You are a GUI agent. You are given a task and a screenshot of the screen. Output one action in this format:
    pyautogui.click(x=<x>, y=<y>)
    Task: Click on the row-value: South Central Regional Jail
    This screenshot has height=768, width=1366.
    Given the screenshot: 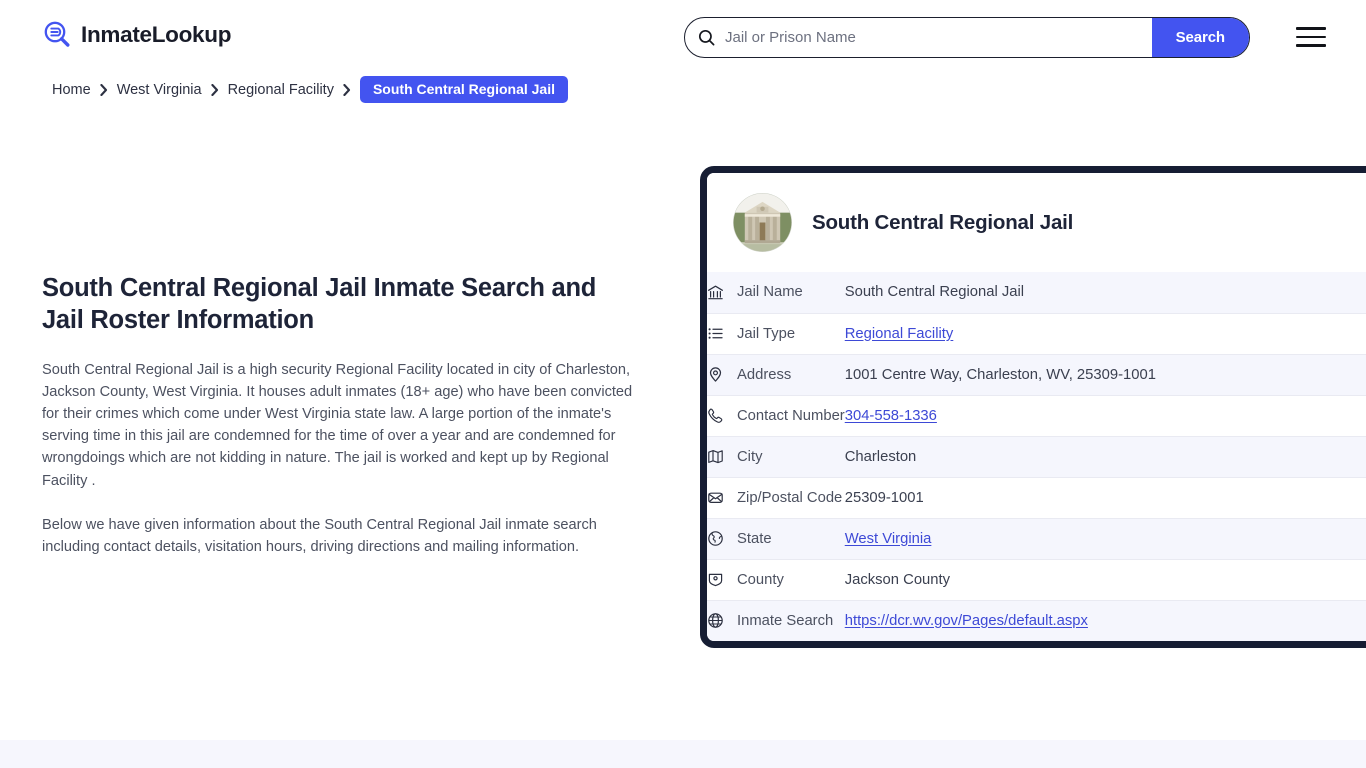 What is the action you would take?
    pyautogui.click(x=934, y=292)
    